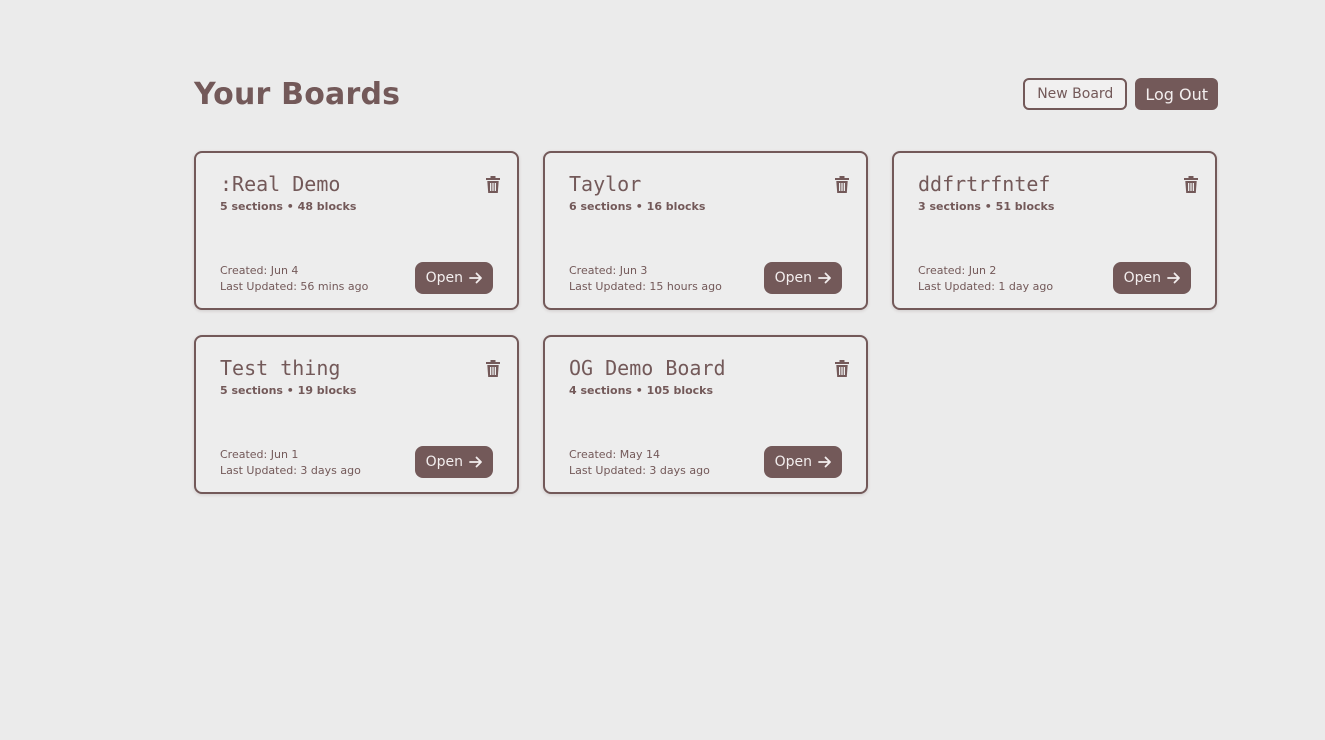  What do you see at coordinates (280, 184) in the screenshot?
I see `board-title: :Real Demo` at bounding box center [280, 184].